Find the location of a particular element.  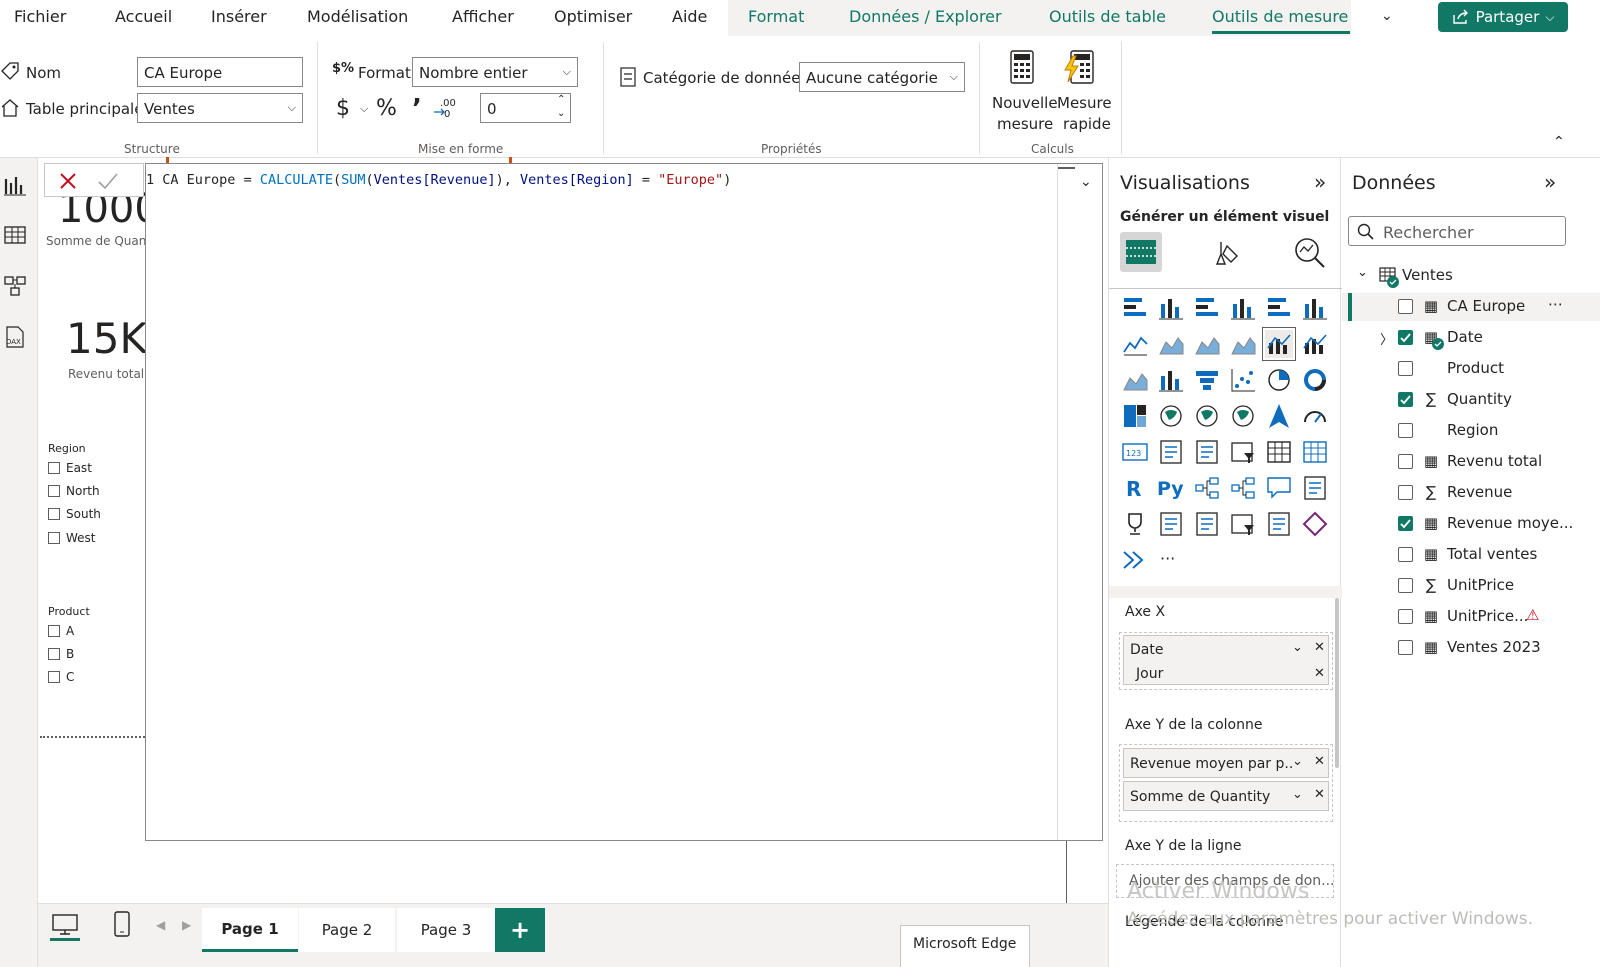

slicer-region-item: South is located at coordinates (74, 514).